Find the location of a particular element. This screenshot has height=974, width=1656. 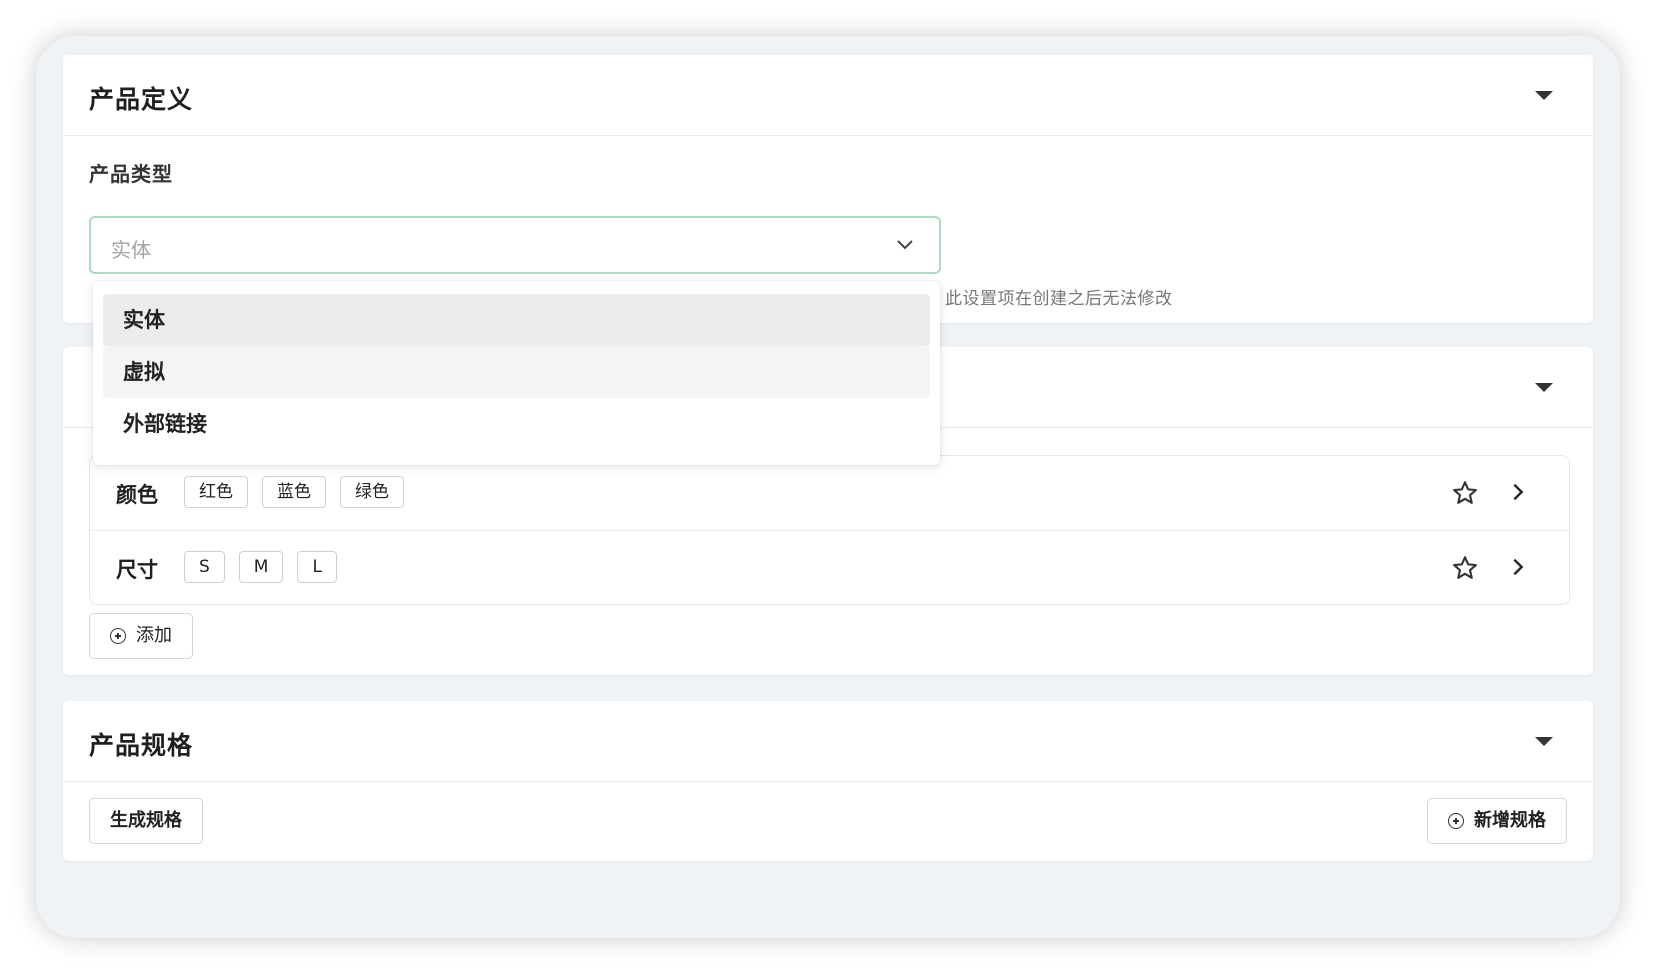

attribute-row-size: 尺寸 S M L is located at coordinates (829, 567).